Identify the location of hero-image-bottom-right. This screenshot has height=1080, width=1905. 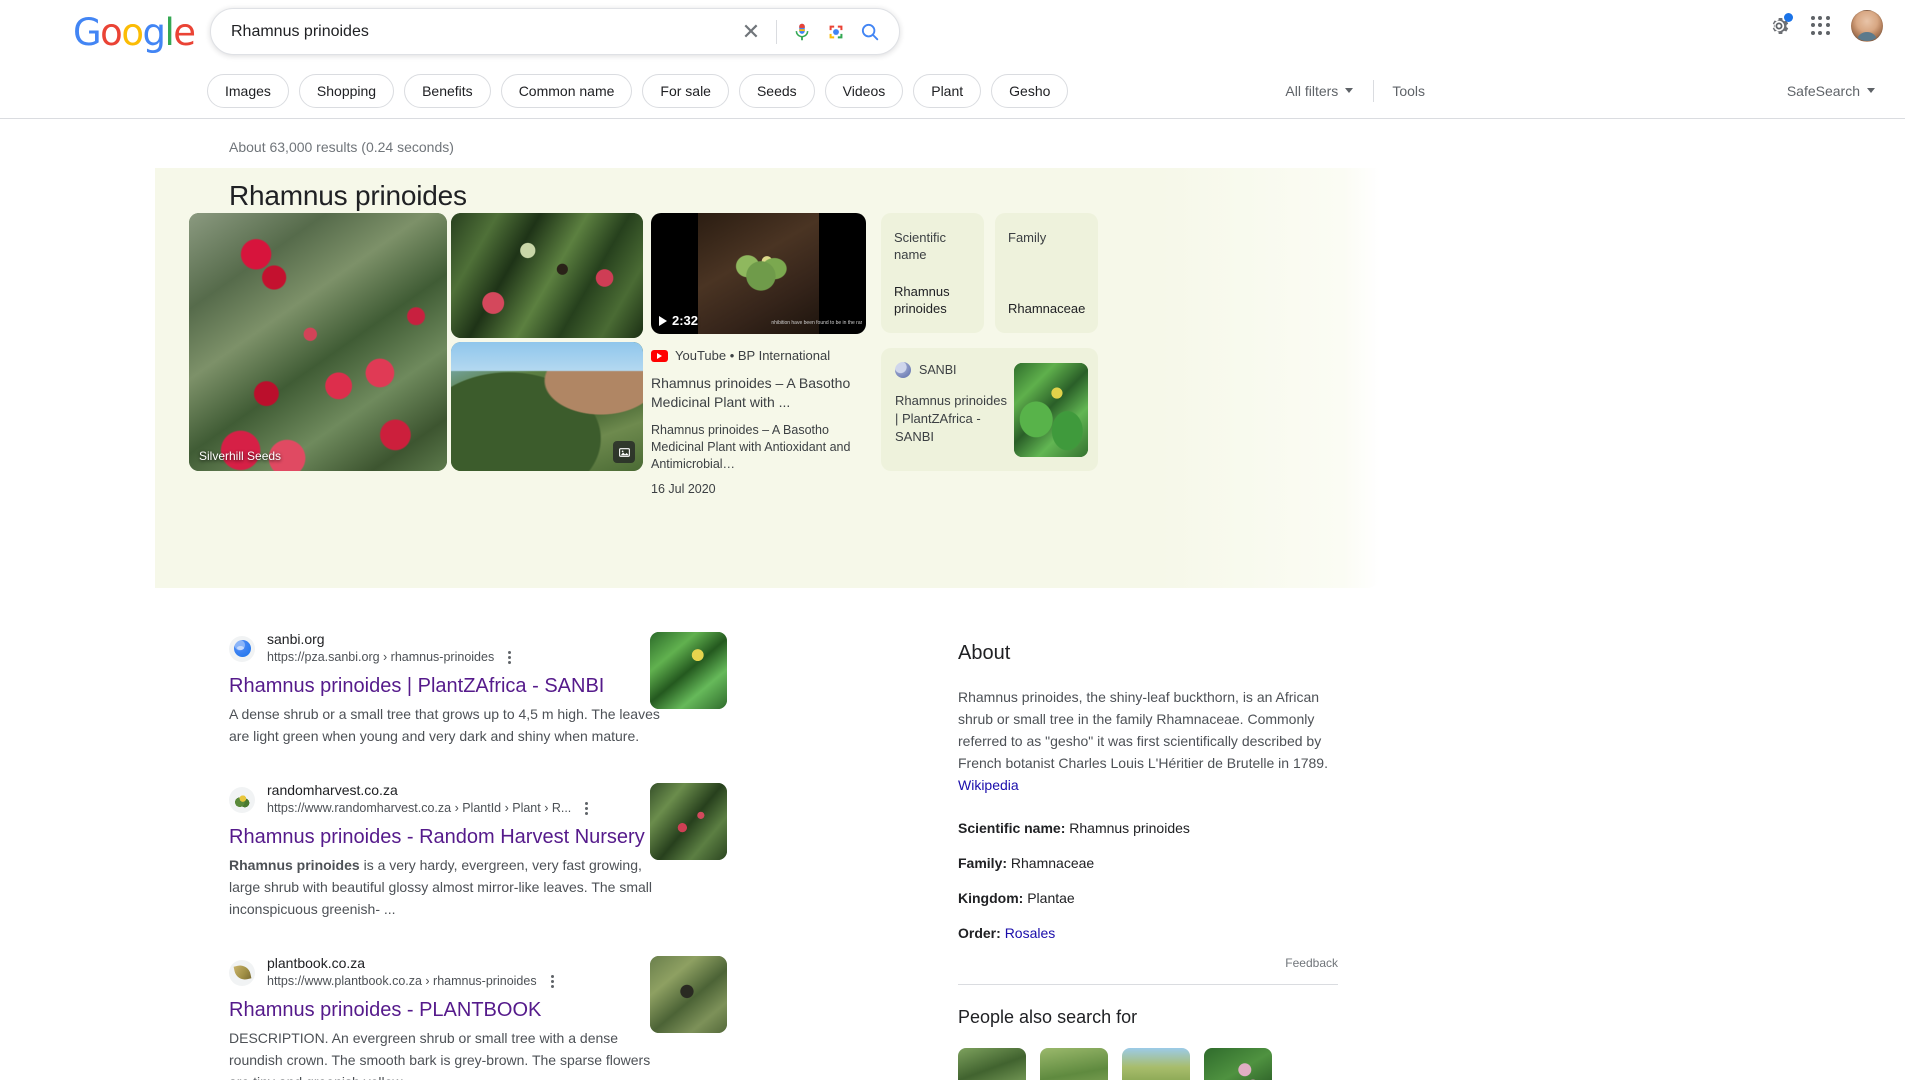
(547, 406).